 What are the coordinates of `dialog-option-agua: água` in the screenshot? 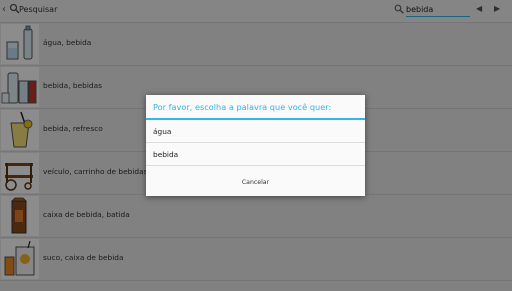 It's located at (255, 131).